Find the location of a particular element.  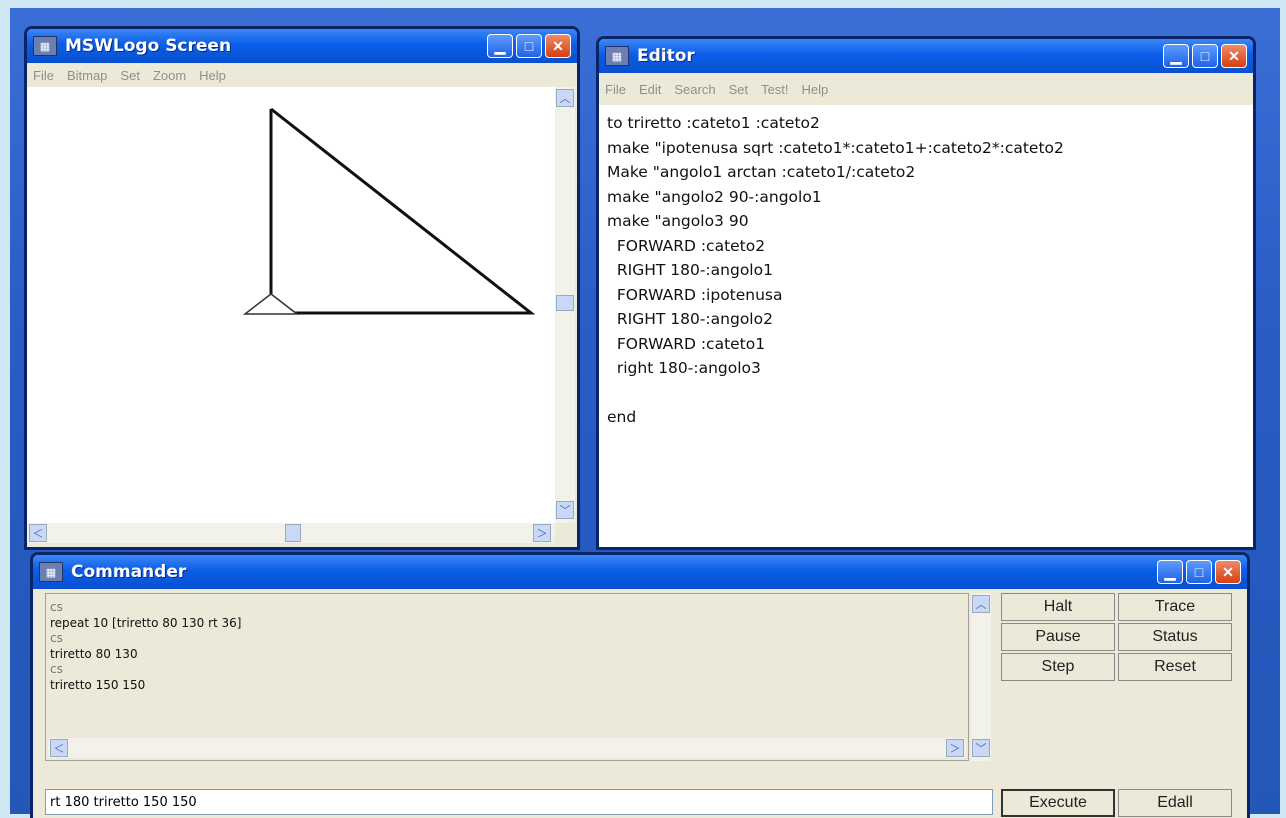

status-button: Status is located at coordinates (1175, 637).